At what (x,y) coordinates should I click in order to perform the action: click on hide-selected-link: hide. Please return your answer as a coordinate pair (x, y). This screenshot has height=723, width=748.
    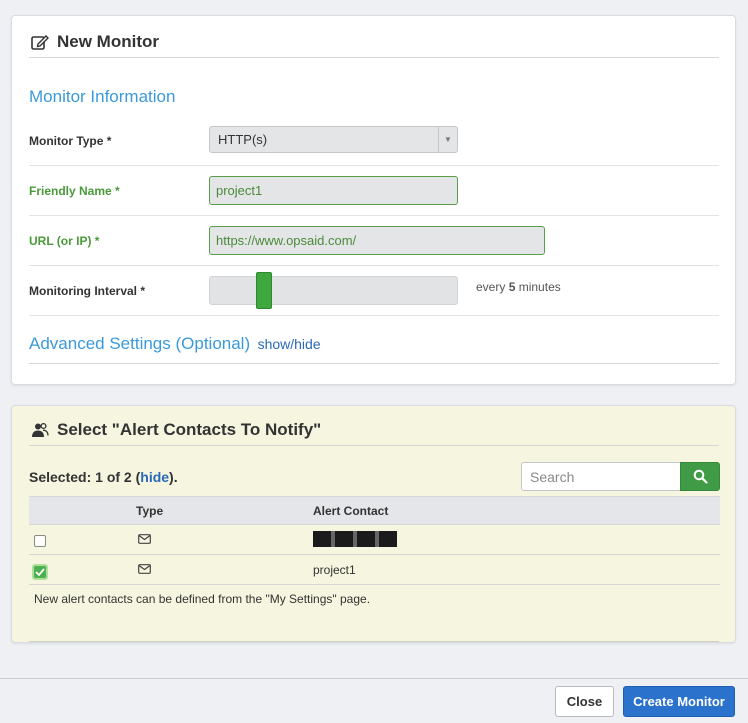
    Looking at the image, I should click on (154, 477).